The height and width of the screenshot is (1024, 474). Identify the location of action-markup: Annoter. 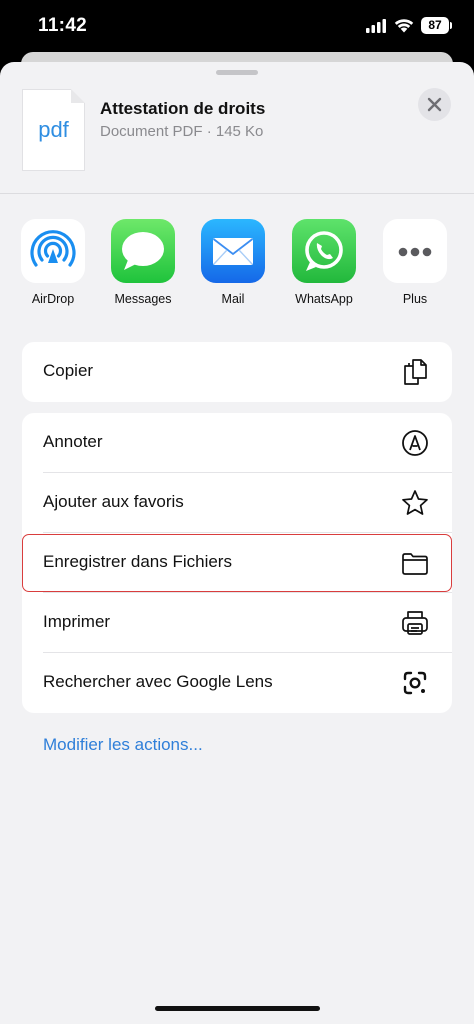
(237, 443).